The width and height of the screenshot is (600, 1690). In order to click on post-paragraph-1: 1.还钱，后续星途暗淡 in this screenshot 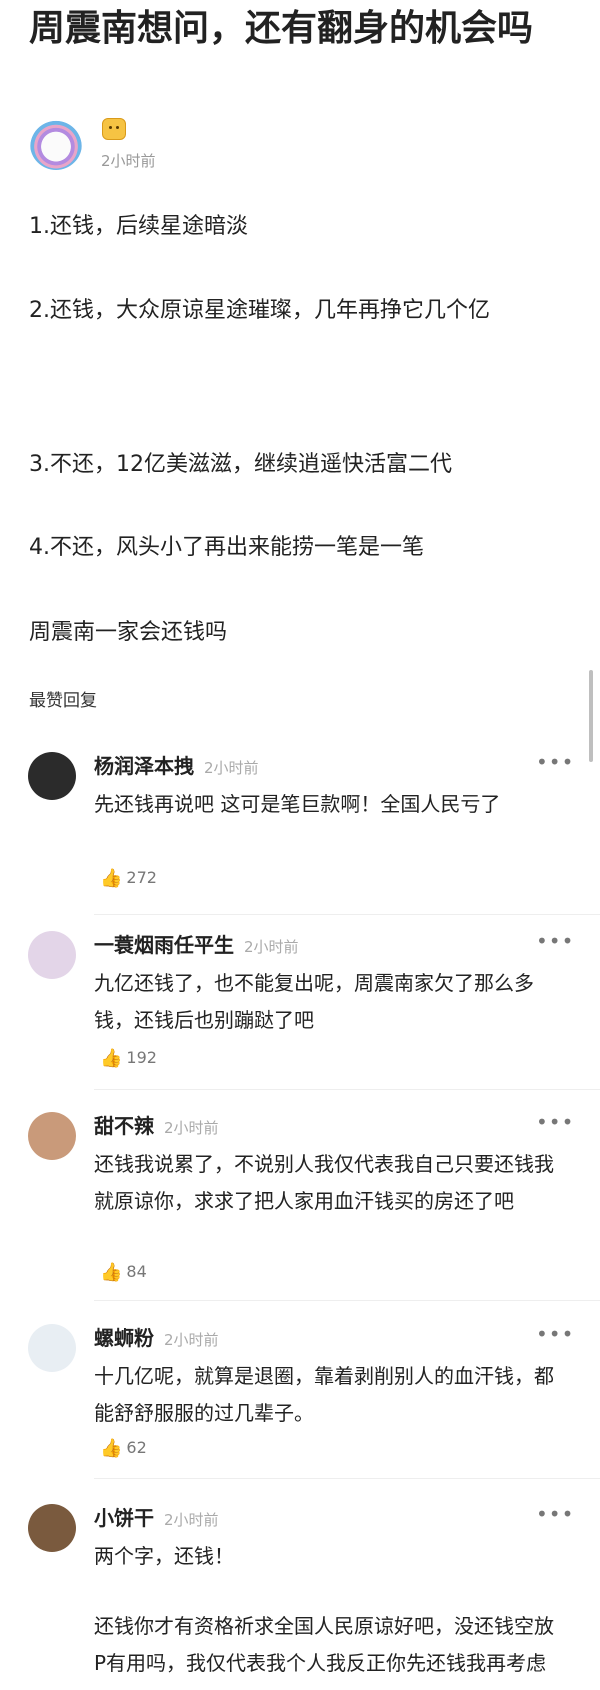, I will do `click(138, 226)`.